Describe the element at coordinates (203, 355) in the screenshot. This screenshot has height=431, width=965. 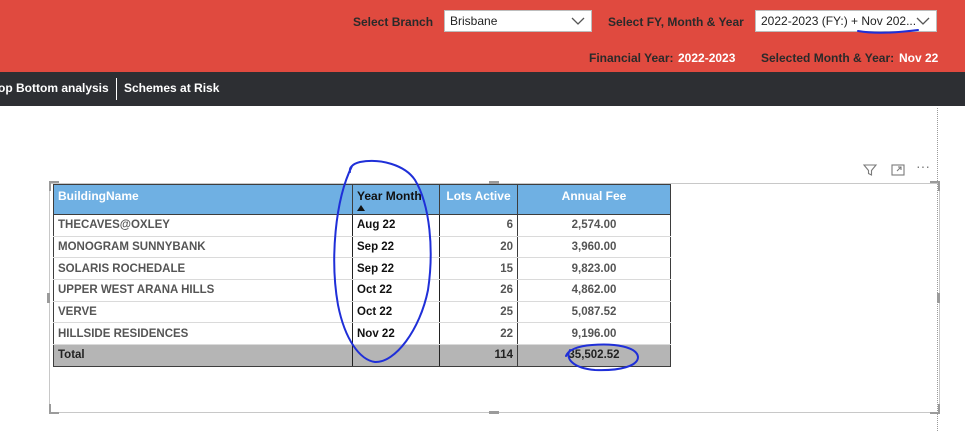
I see `total-label: Total` at that location.